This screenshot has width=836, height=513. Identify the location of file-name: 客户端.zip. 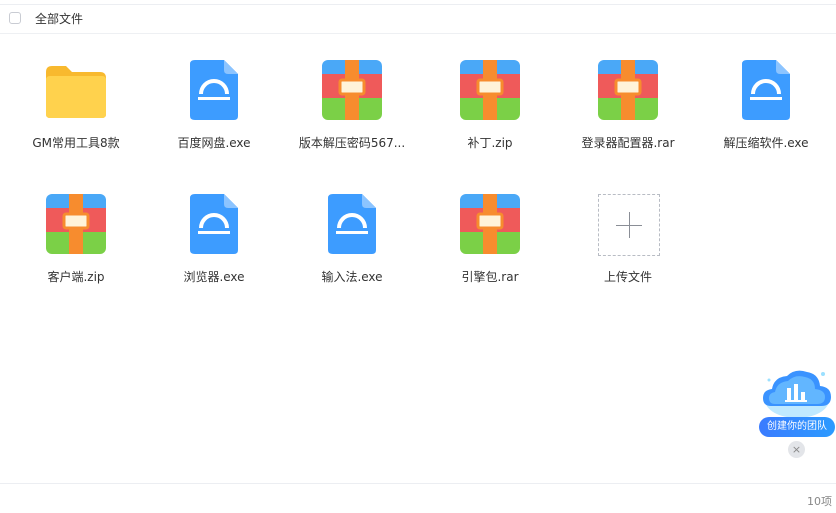
(76, 277).